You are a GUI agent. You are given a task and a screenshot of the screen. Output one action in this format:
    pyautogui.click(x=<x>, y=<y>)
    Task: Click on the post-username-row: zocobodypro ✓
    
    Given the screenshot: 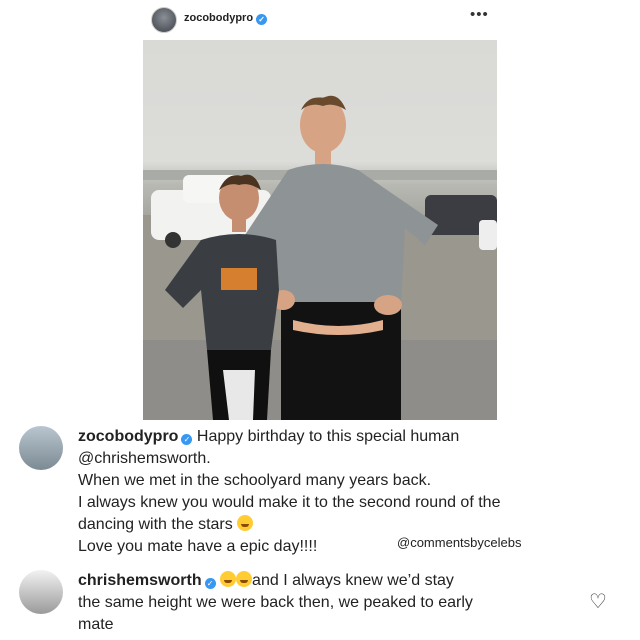 What is the action you would take?
    pyautogui.click(x=226, y=18)
    